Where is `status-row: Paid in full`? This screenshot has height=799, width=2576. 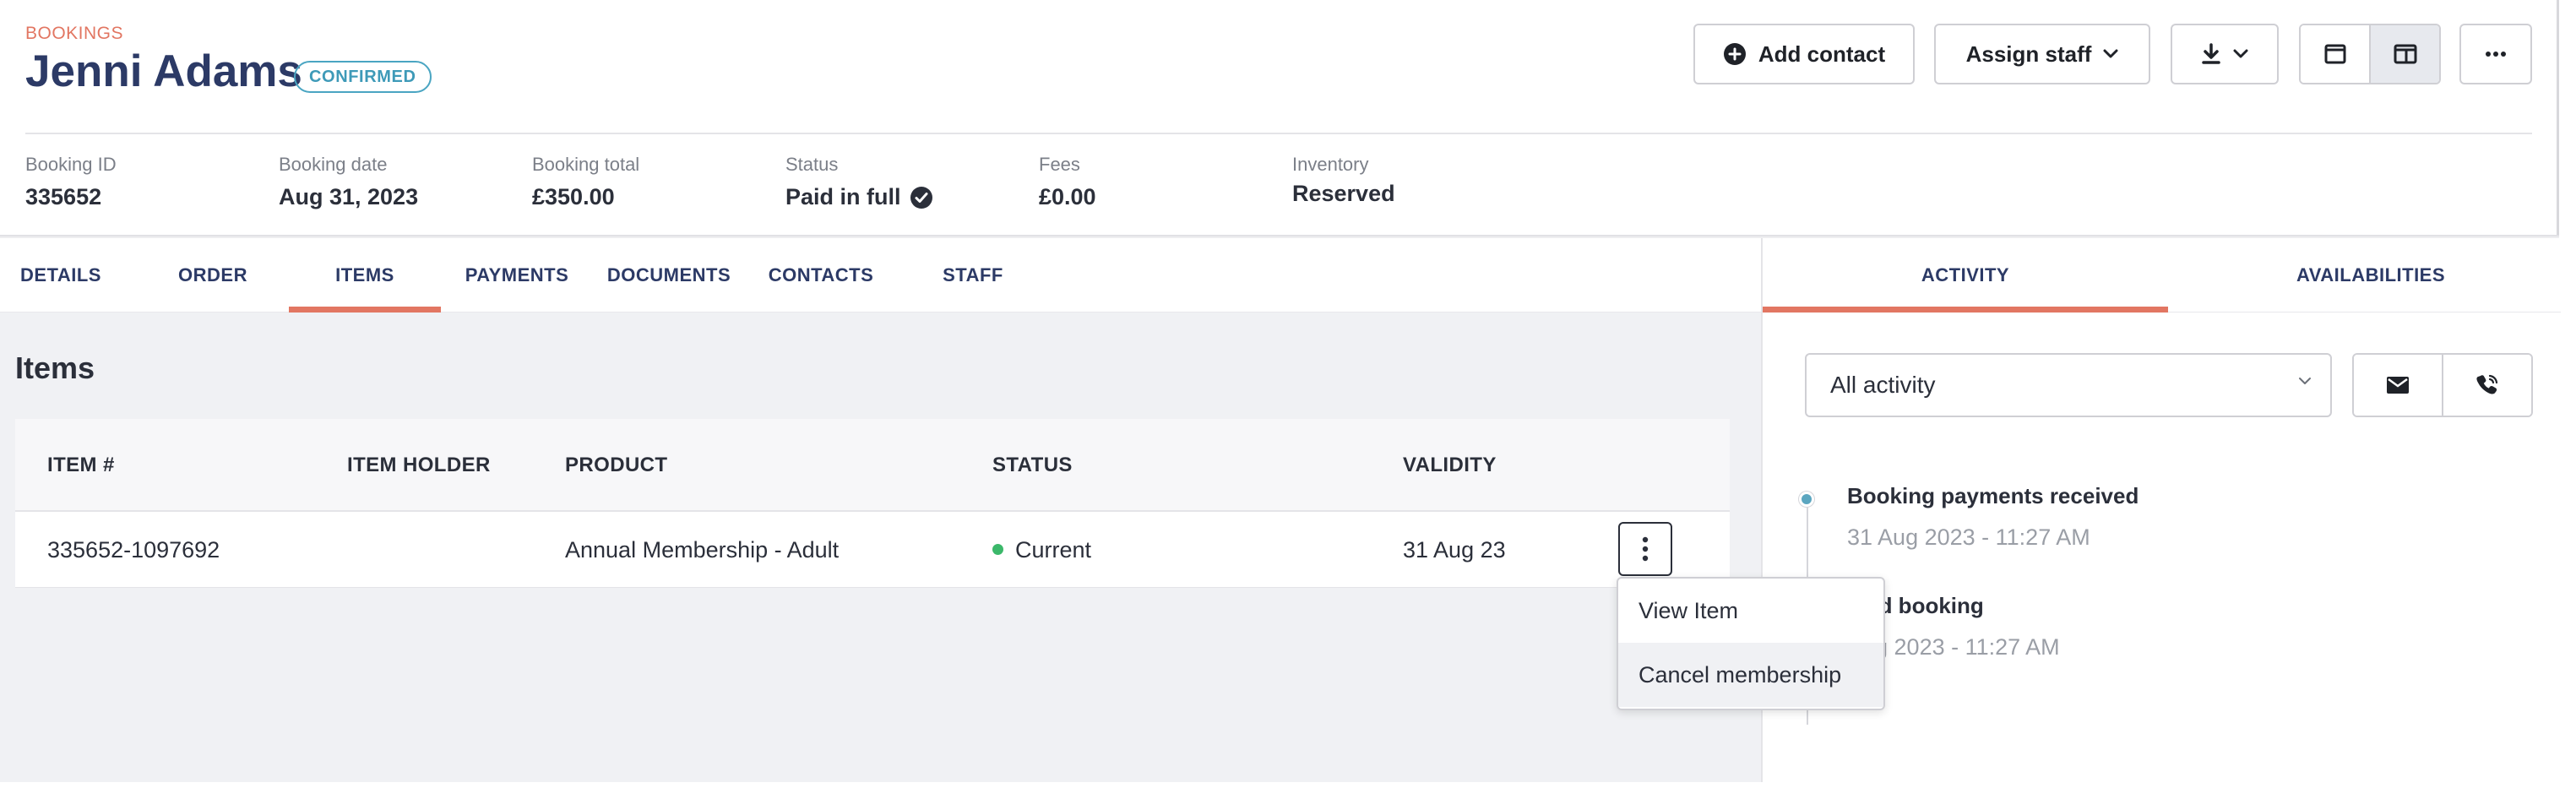 status-row: Paid in full is located at coordinates (859, 197).